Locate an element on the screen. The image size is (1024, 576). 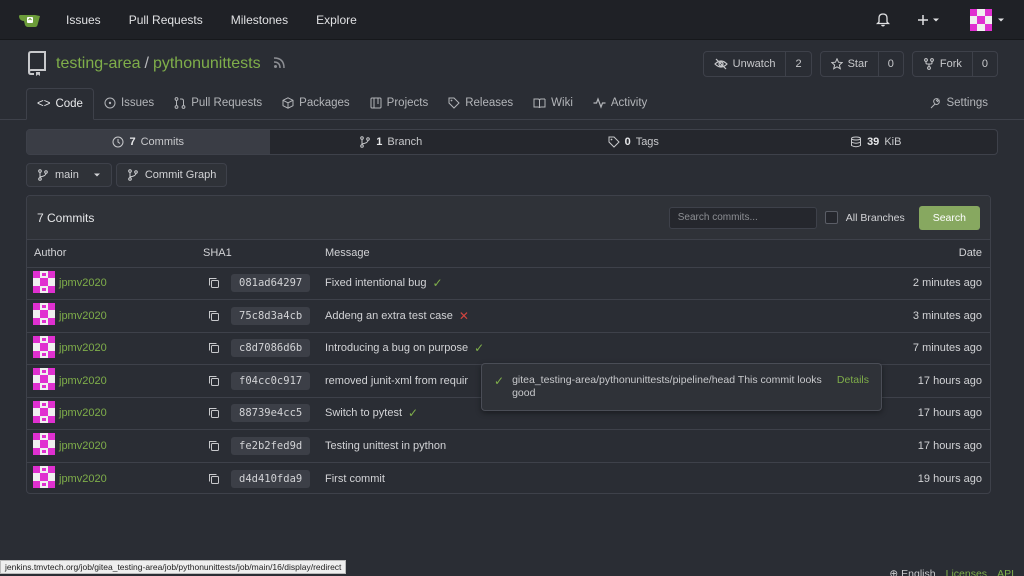
commit-message: First commit is located at coordinates (355, 479).